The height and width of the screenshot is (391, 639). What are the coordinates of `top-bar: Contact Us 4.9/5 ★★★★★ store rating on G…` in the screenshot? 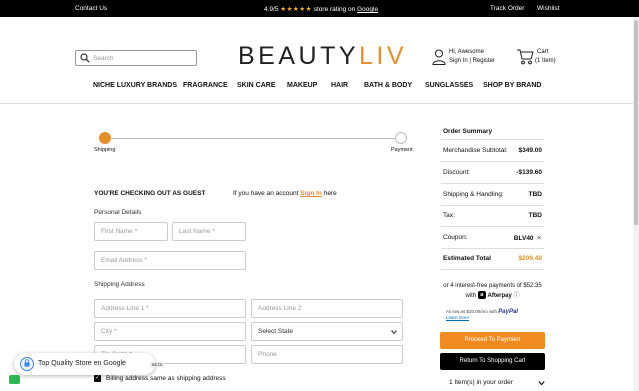 It's located at (319, 8).